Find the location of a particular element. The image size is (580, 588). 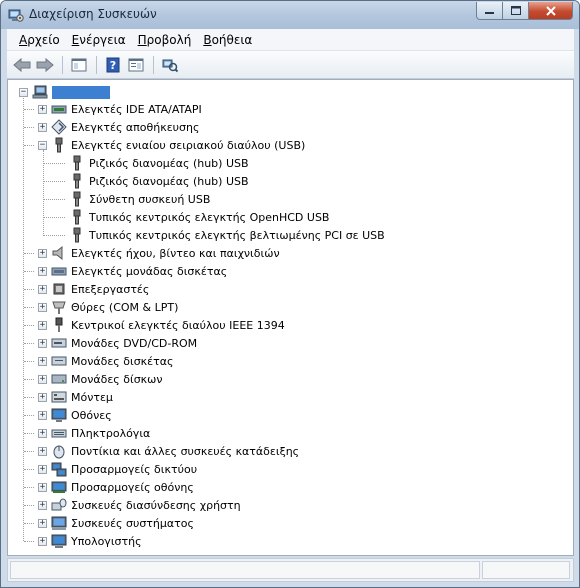

status-bar is located at coordinates (290, 570).